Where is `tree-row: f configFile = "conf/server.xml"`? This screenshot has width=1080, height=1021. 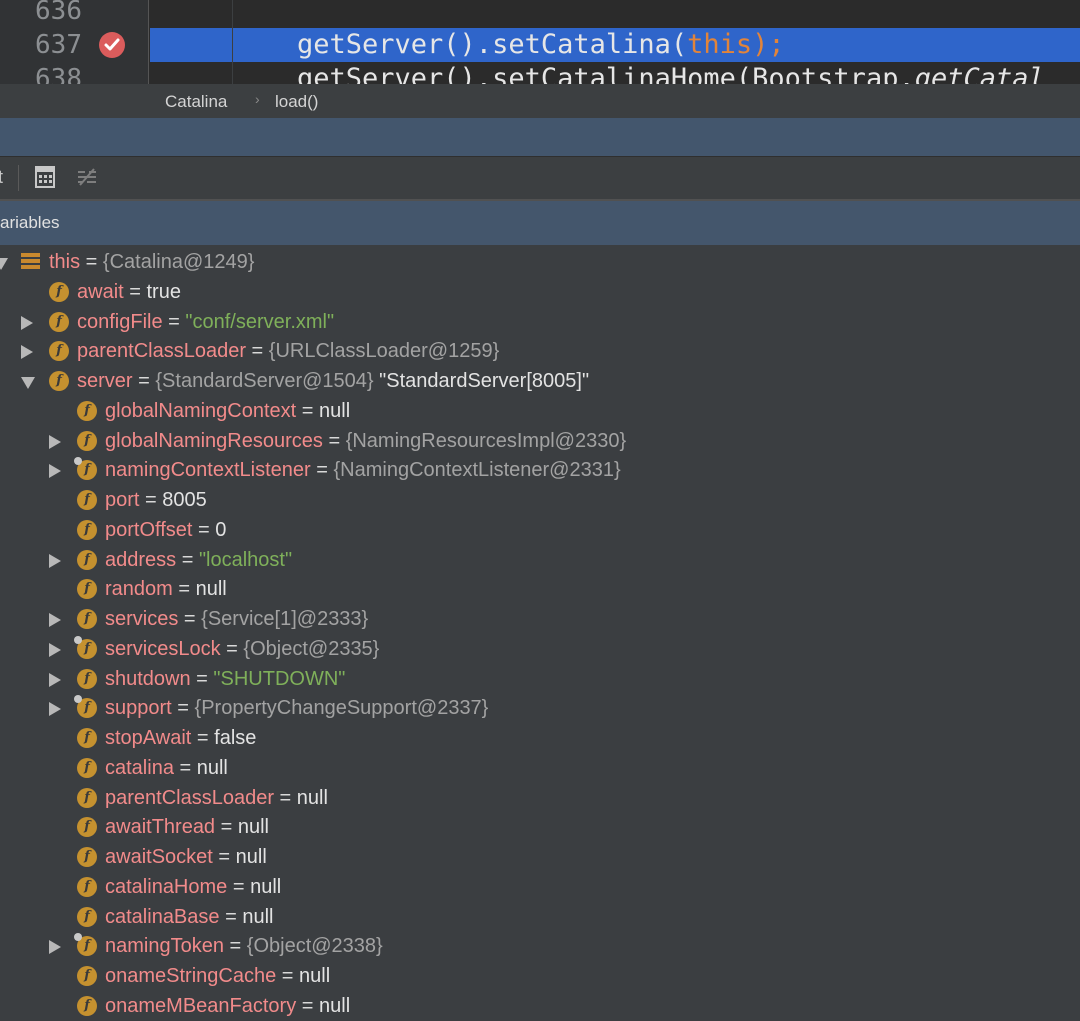 tree-row: f configFile = "conf/server.xml" is located at coordinates (540, 322).